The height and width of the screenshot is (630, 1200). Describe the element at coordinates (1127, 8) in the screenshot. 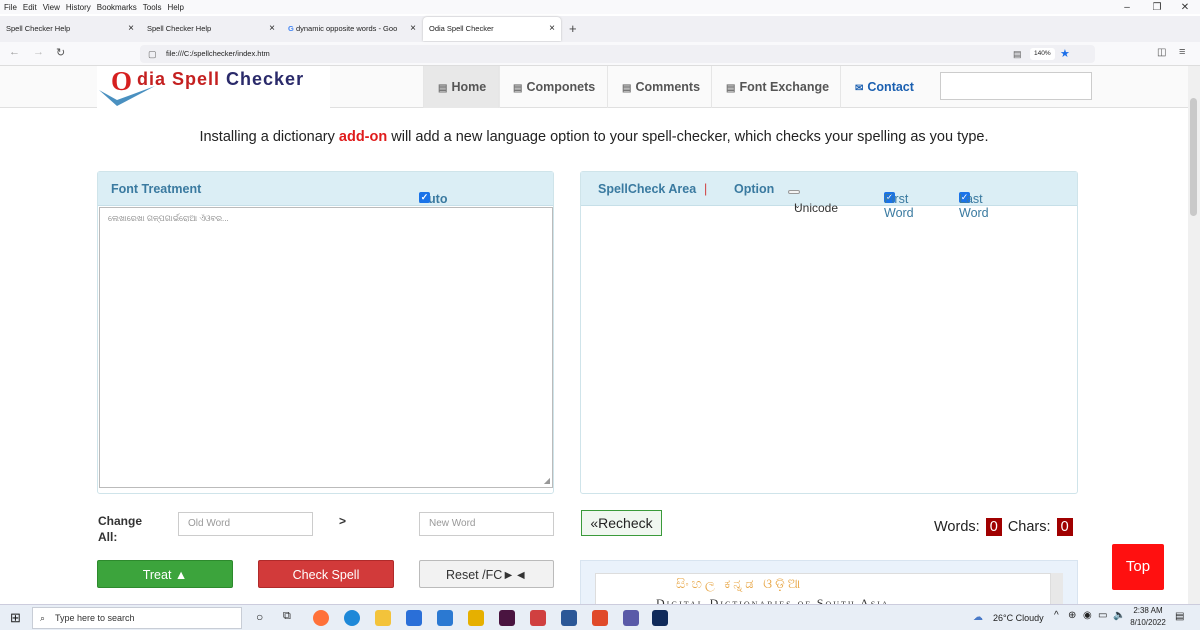

I see `minimize-button: –` at that location.